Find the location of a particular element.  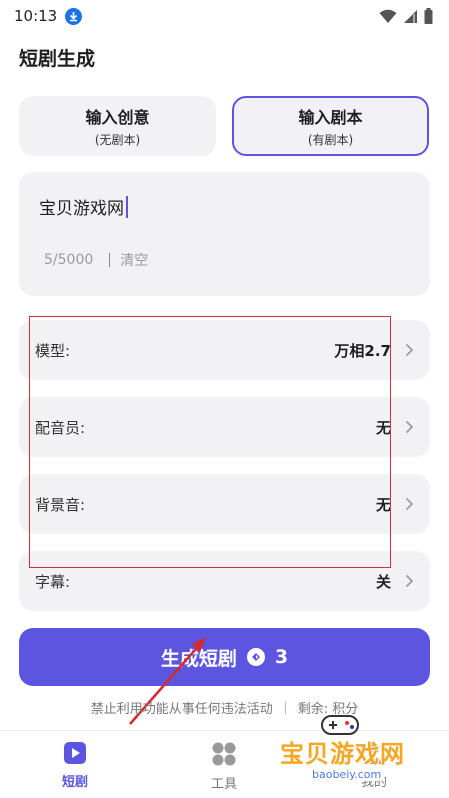

credit-icon is located at coordinates (255, 657).